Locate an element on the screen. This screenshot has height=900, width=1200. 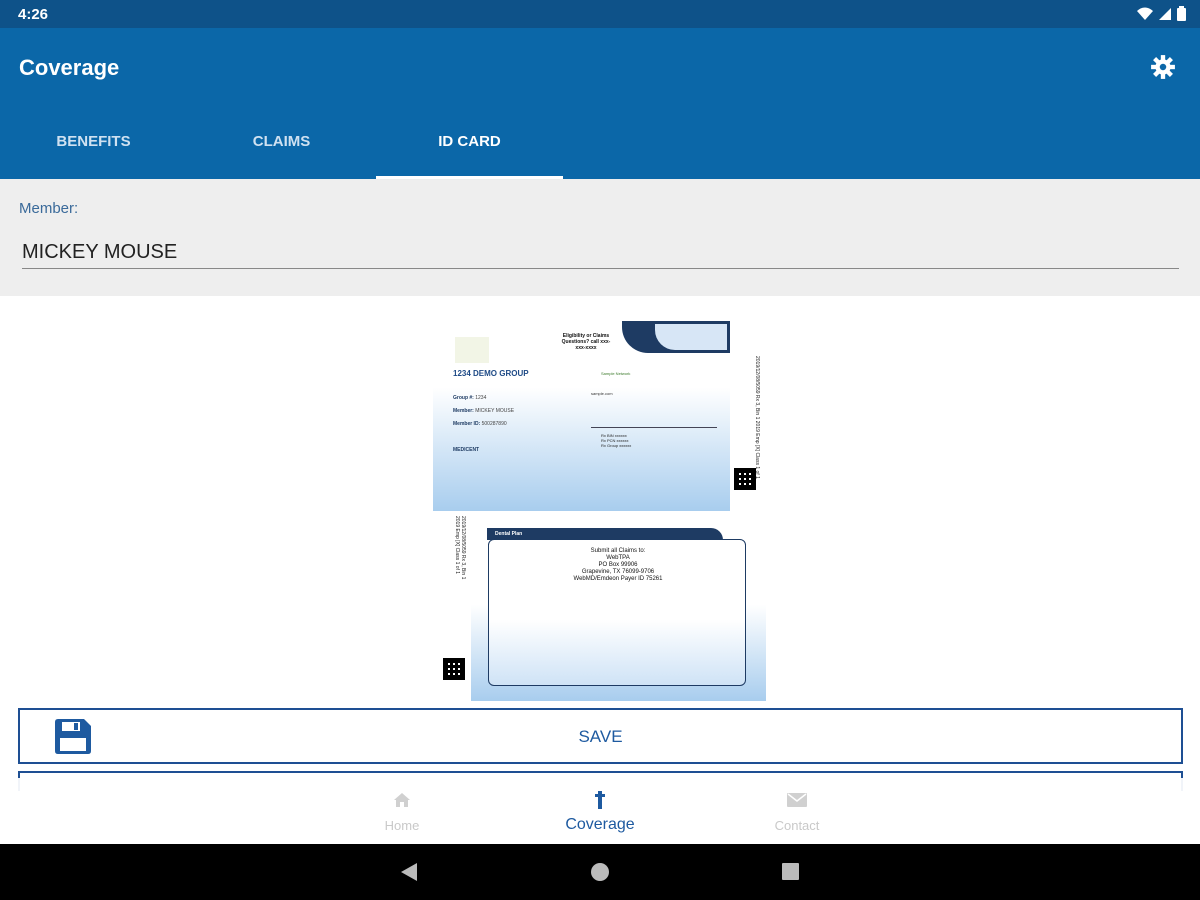
gear-icon is located at coordinates (1163, 67).